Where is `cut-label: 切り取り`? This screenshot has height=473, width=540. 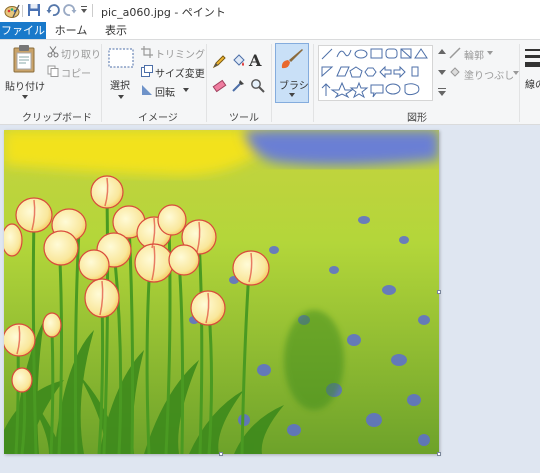 cut-label: 切り取り is located at coordinates (81, 55).